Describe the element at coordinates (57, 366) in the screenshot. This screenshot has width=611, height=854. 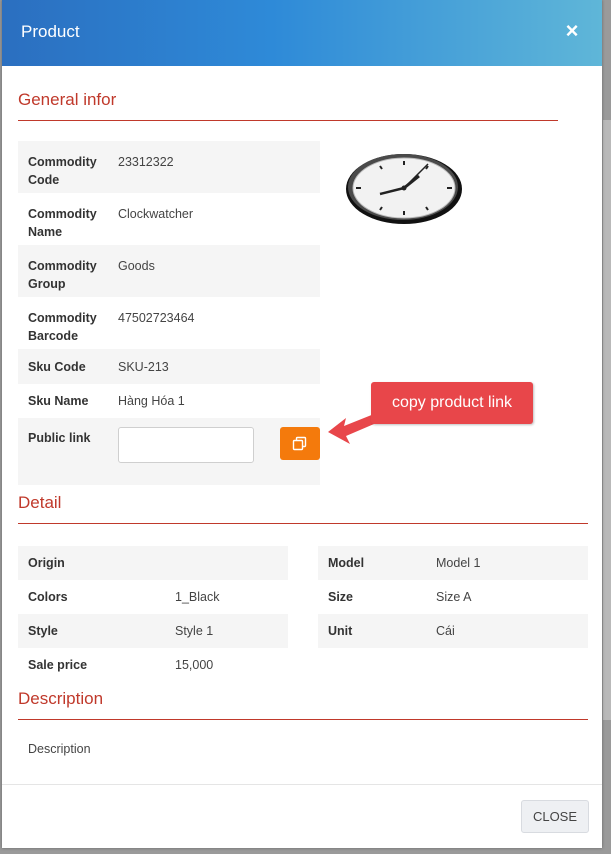
I see `row-label: Sku Code` at that location.